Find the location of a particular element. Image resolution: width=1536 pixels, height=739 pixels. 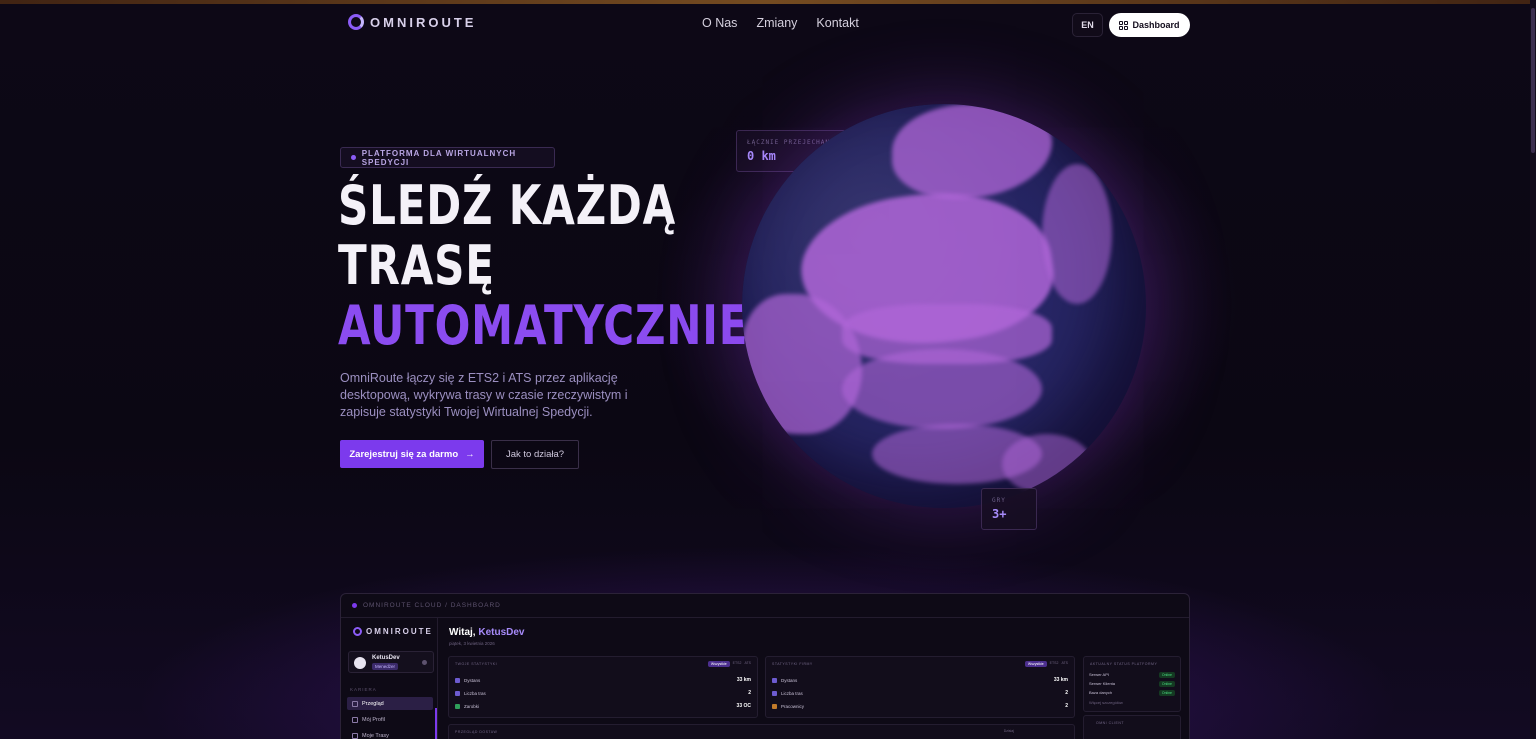

logo-icon is located at coordinates (356, 22).